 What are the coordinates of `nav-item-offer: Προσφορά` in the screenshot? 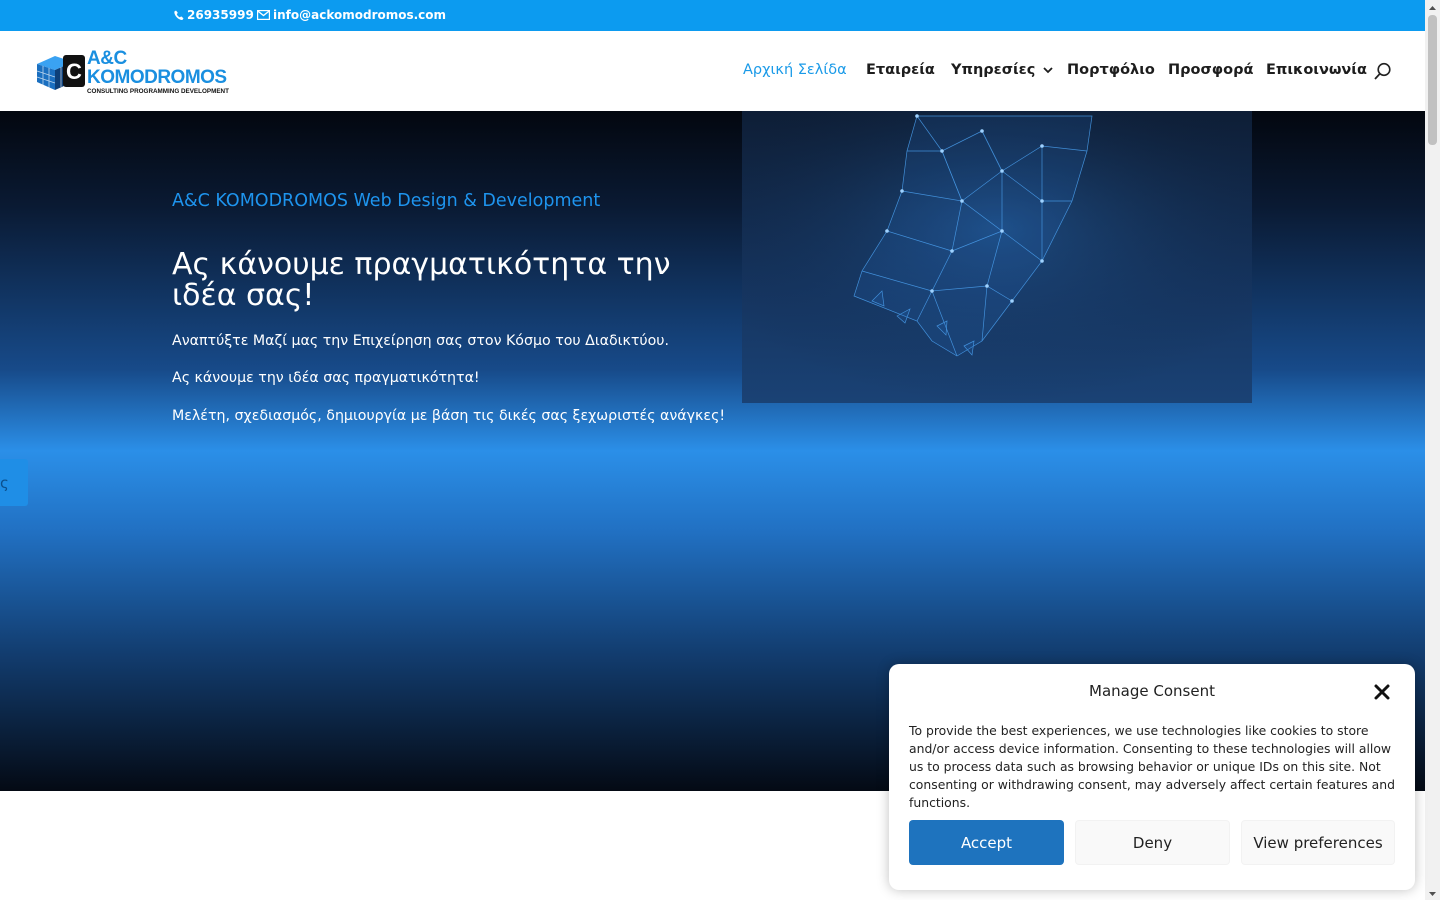 It's located at (1210, 70).